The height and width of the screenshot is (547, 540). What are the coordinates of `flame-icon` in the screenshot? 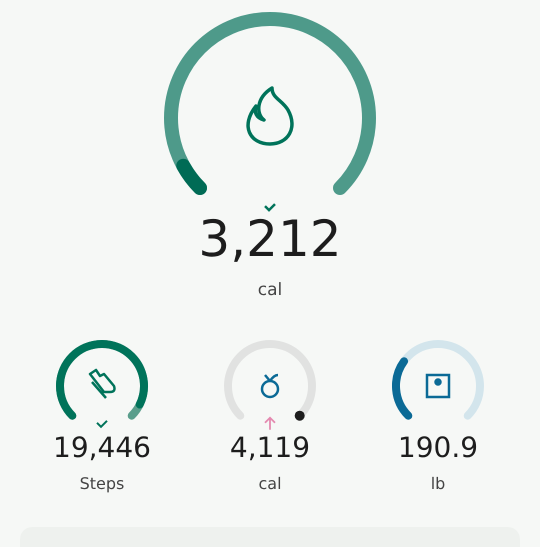 It's located at (270, 116).